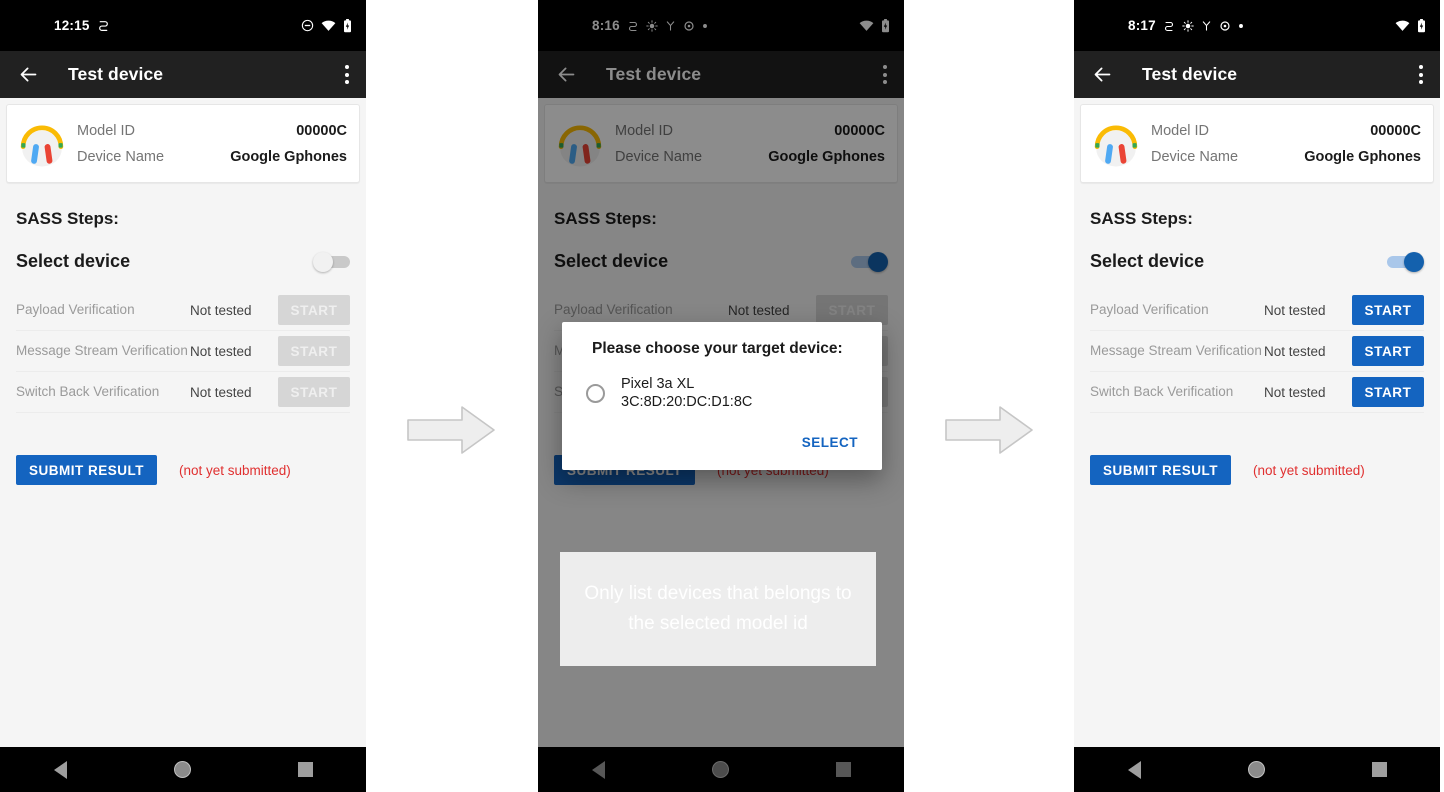  I want to click on device-option-mac: 3C:8D:20:DC:D1:8C, so click(687, 402).